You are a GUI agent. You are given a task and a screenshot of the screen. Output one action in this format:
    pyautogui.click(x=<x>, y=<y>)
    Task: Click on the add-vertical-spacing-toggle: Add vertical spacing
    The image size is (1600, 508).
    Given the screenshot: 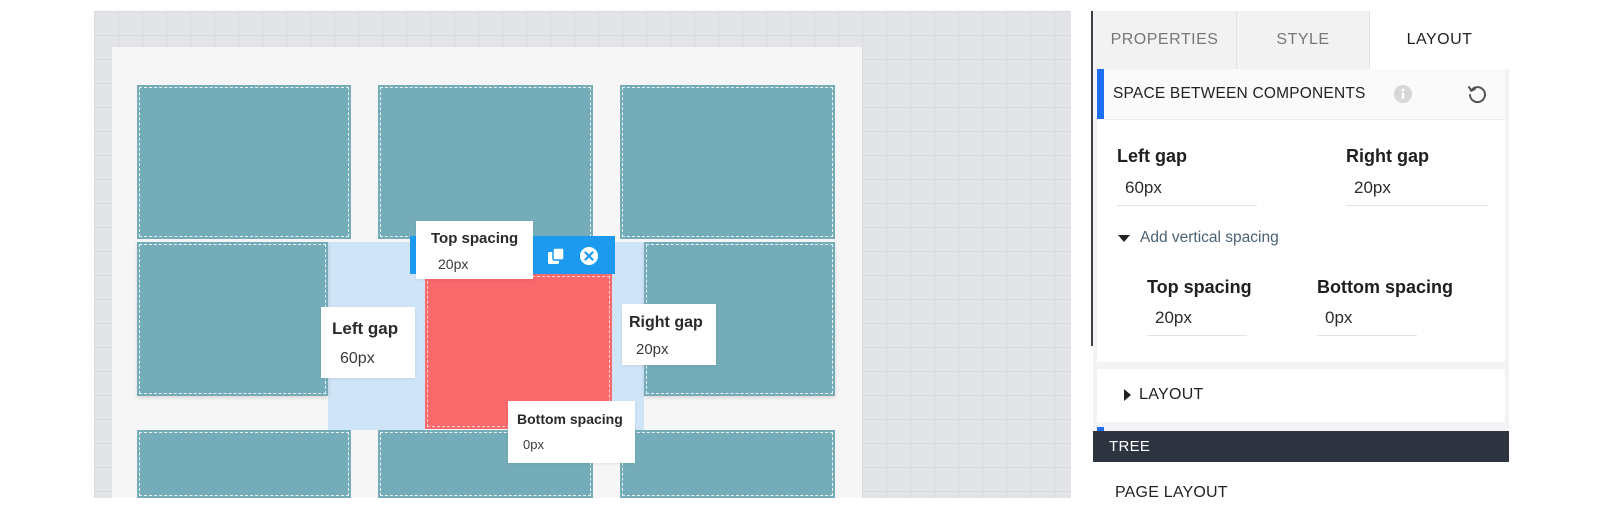 What is the action you would take?
    pyautogui.click(x=1198, y=238)
    